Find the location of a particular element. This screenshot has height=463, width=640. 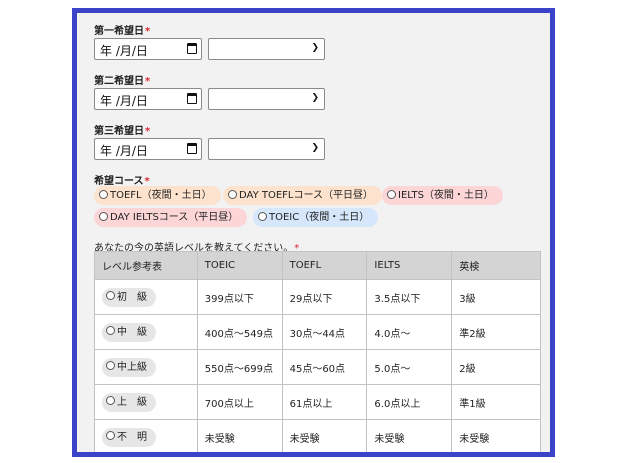

course-label: 希望コース* is located at coordinates (122, 181).